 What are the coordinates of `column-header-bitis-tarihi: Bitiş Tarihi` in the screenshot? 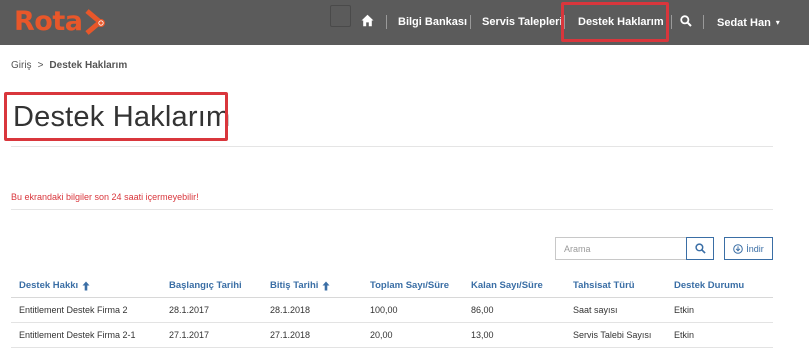 It's located at (312, 285).